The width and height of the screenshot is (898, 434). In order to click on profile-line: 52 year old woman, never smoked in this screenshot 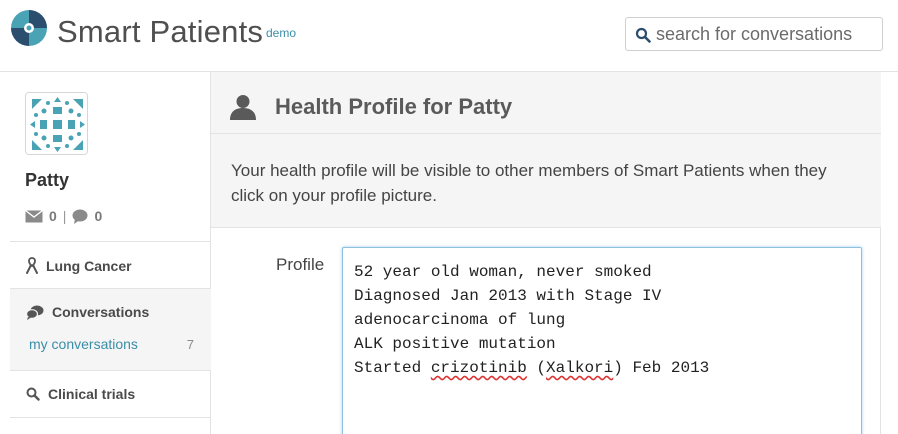, I will do `click(503, 272)`.